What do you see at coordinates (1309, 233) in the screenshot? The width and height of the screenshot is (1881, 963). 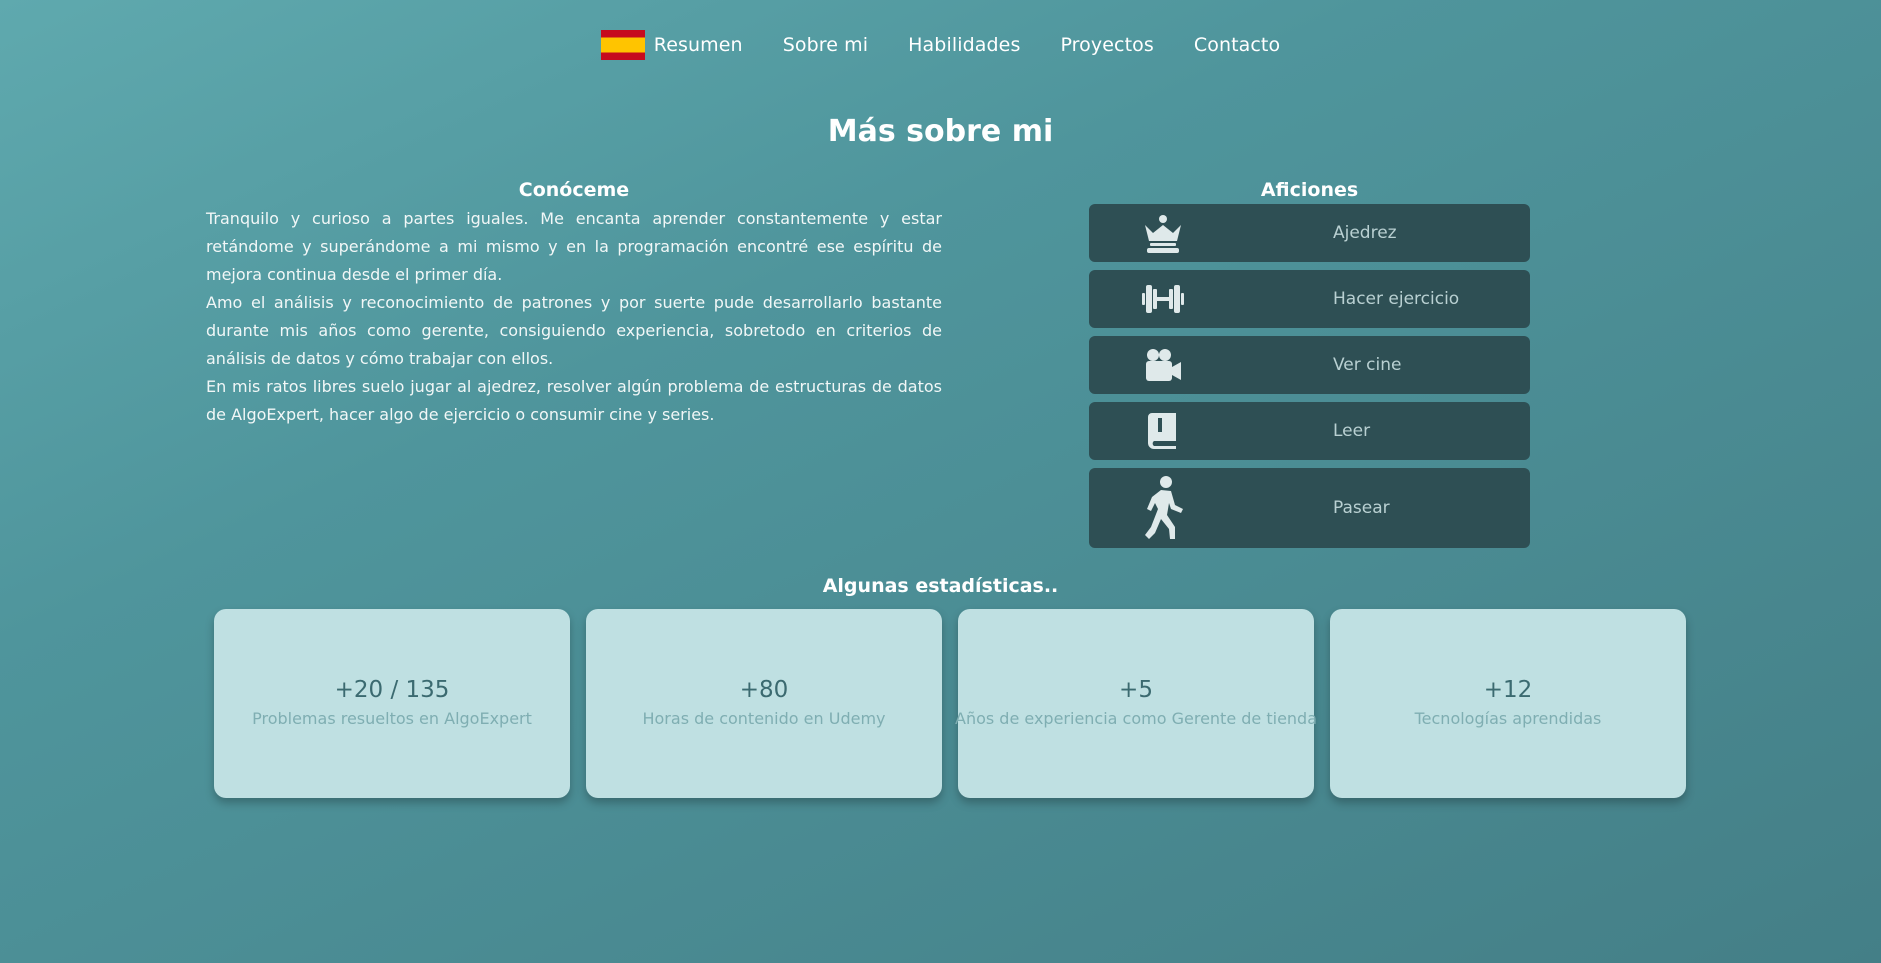 I see `hobby-item-ajedrez: Ajedrez` at bounding box center [1309, 233].